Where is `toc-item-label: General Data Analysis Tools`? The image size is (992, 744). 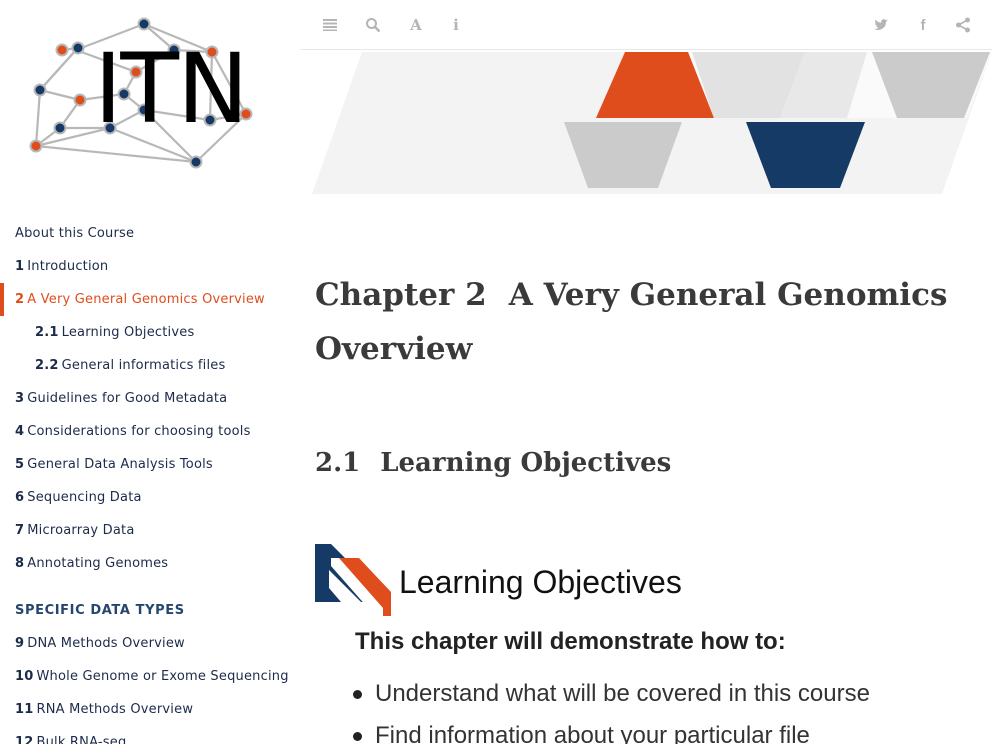 toc-item-label: General Data Analysis Tools is located at coordinates (120, 464).